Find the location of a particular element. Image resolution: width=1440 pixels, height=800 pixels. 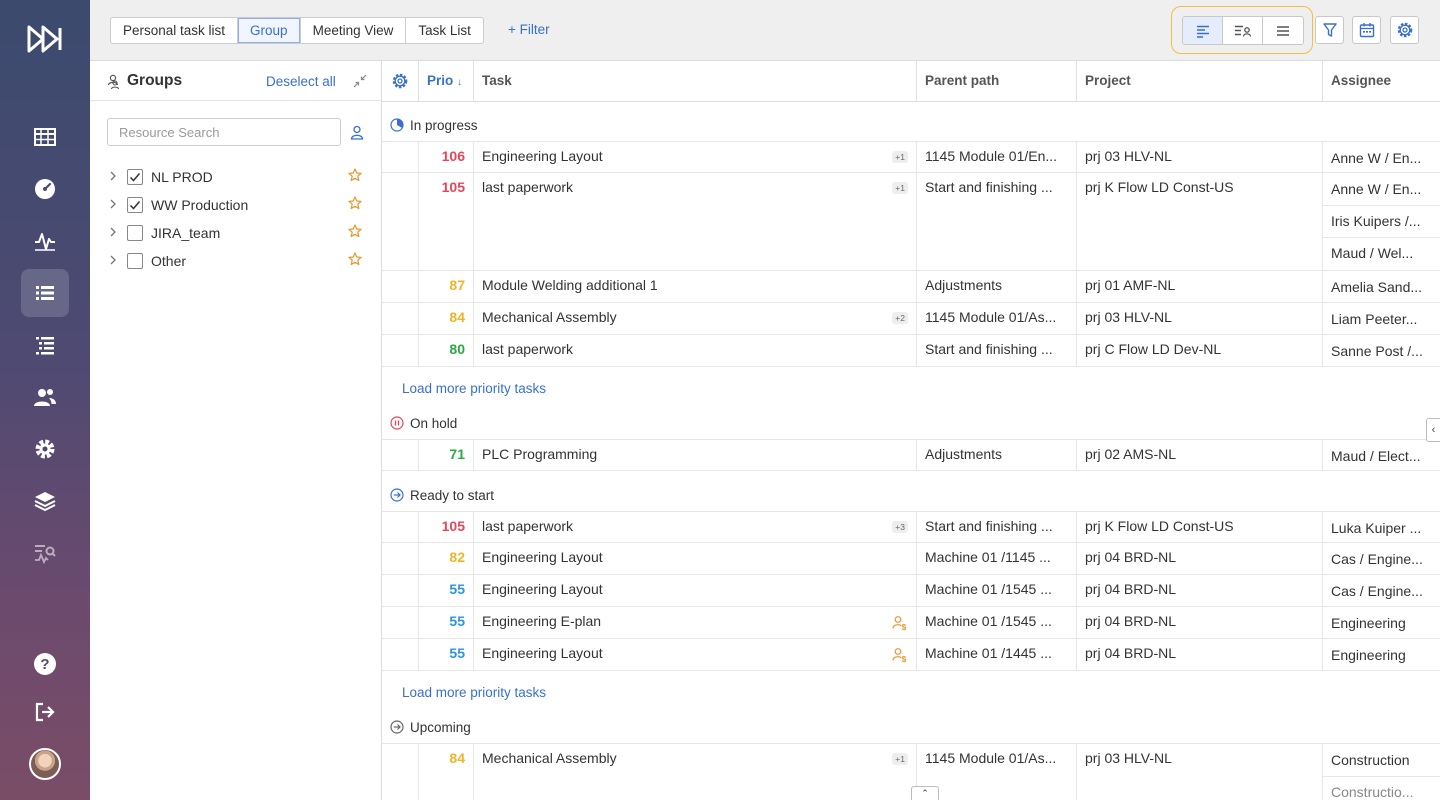

nav-table-icon is located at coordinates (45, 137).